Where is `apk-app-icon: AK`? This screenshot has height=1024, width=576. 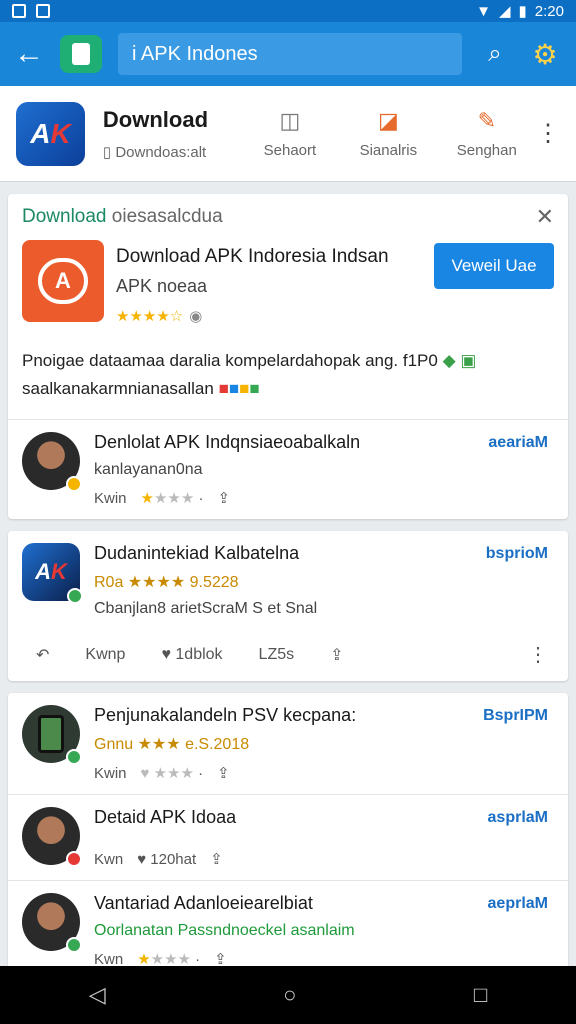 apk-app-icon: AK is located at coordinates (52, 573).